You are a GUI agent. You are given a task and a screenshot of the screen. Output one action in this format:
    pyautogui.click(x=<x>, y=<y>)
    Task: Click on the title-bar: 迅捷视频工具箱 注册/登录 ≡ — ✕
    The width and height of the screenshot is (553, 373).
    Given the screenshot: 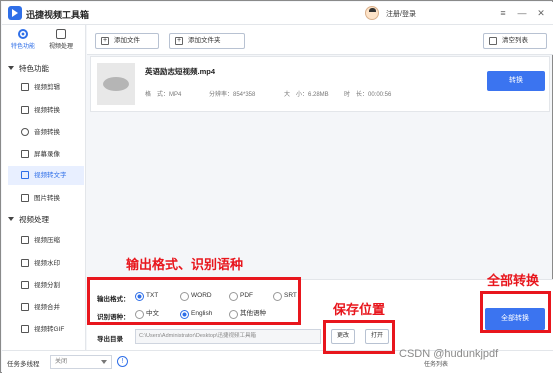 What is the action you would take?
    pyautogui.click(x=277, y=13)
    